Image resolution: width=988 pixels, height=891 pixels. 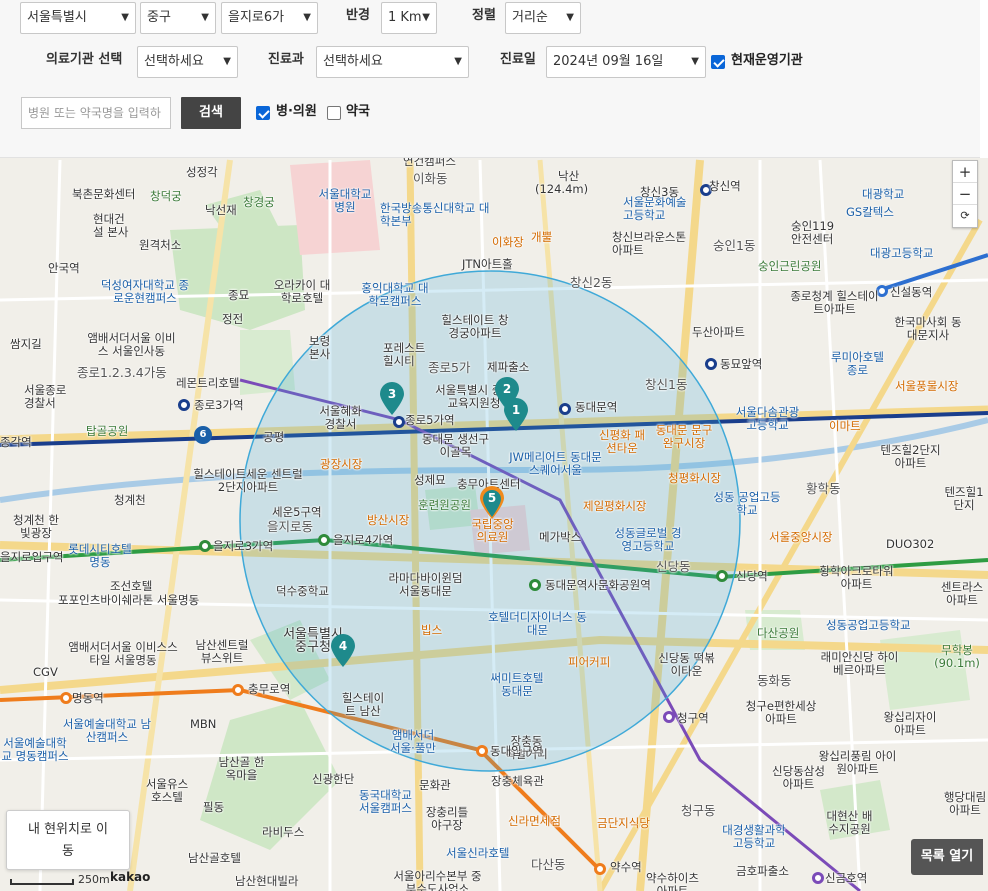 I want to click on open-now-checkbox, so click(x=718, y=62).